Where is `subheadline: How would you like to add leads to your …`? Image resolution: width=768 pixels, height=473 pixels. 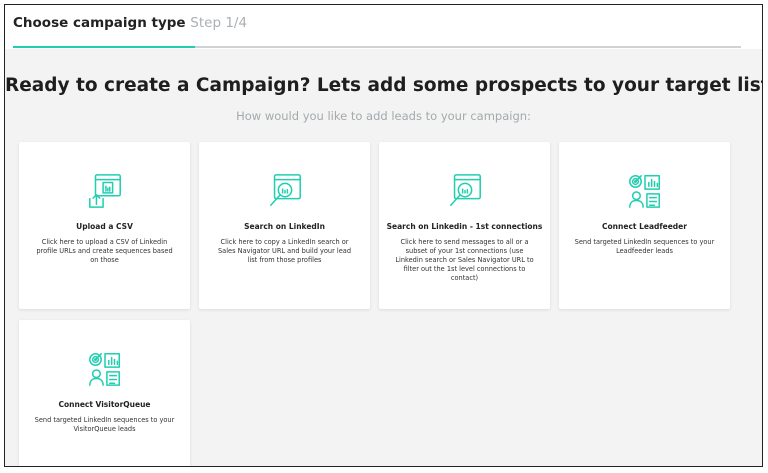
subheadline: How would you like to add leads to your … is located at coordinates (383, 116).